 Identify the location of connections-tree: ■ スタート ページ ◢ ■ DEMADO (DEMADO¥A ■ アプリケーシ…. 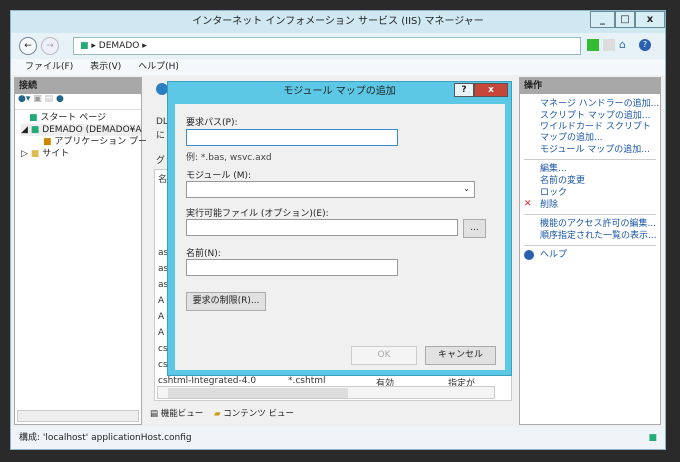
(85, 135).